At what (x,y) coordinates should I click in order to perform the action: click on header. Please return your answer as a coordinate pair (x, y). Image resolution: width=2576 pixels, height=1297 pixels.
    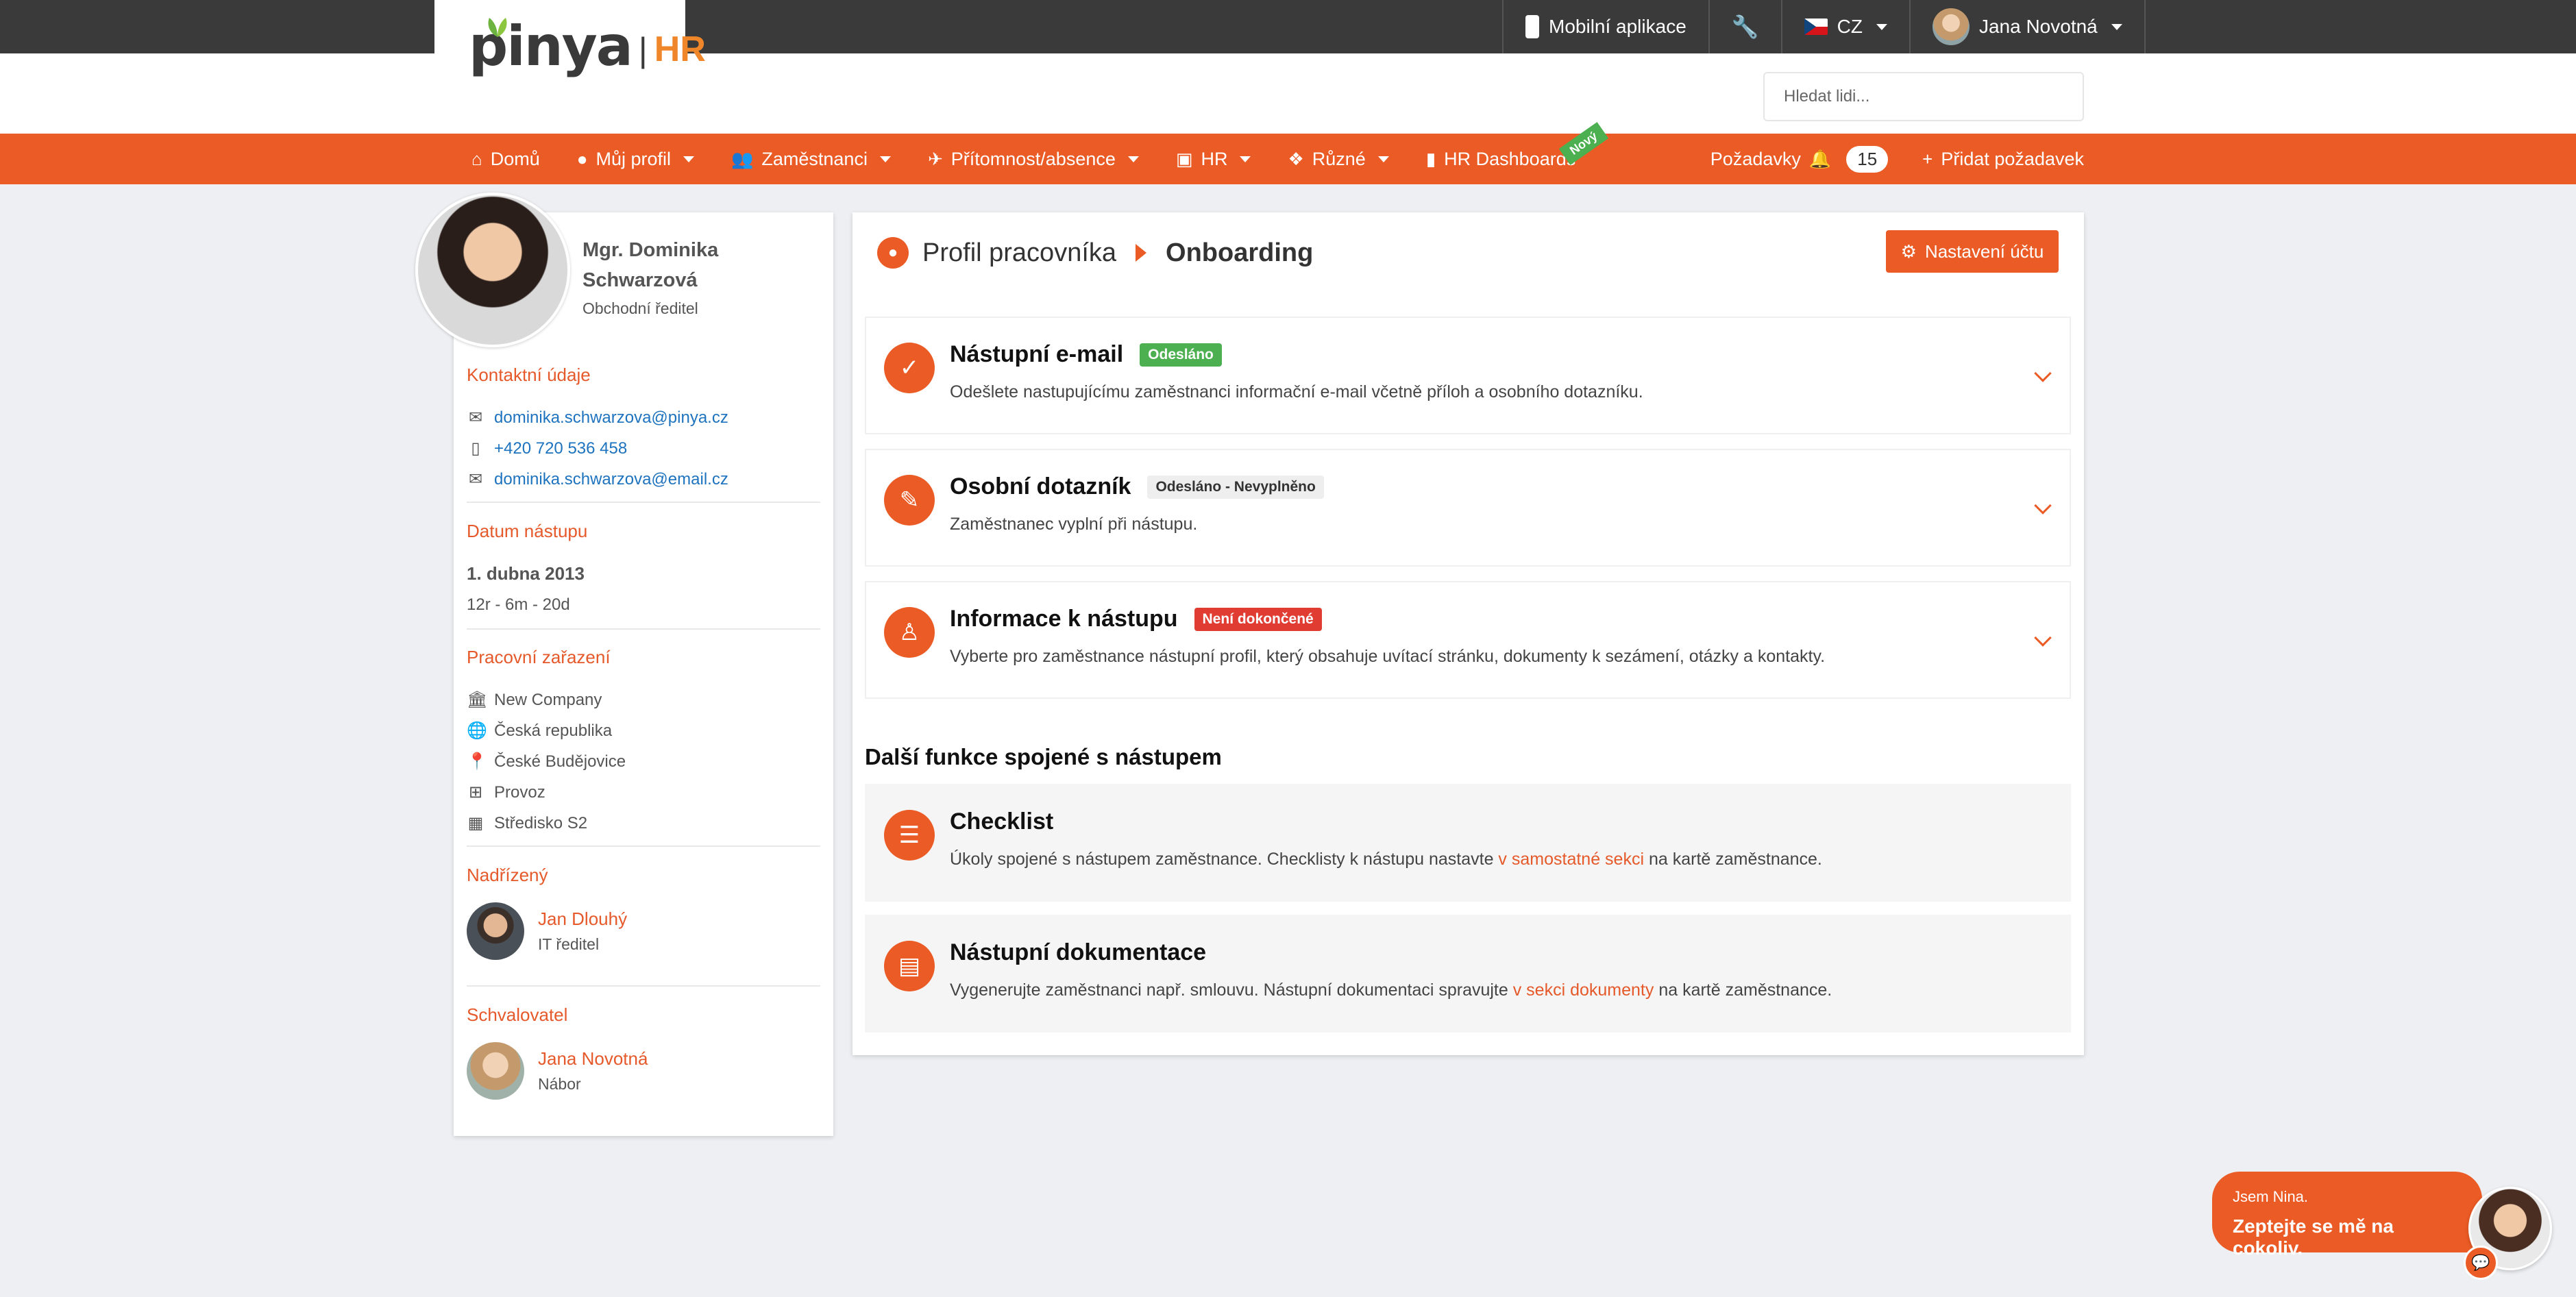
    Looking at the image, I should click on (1288, 94).